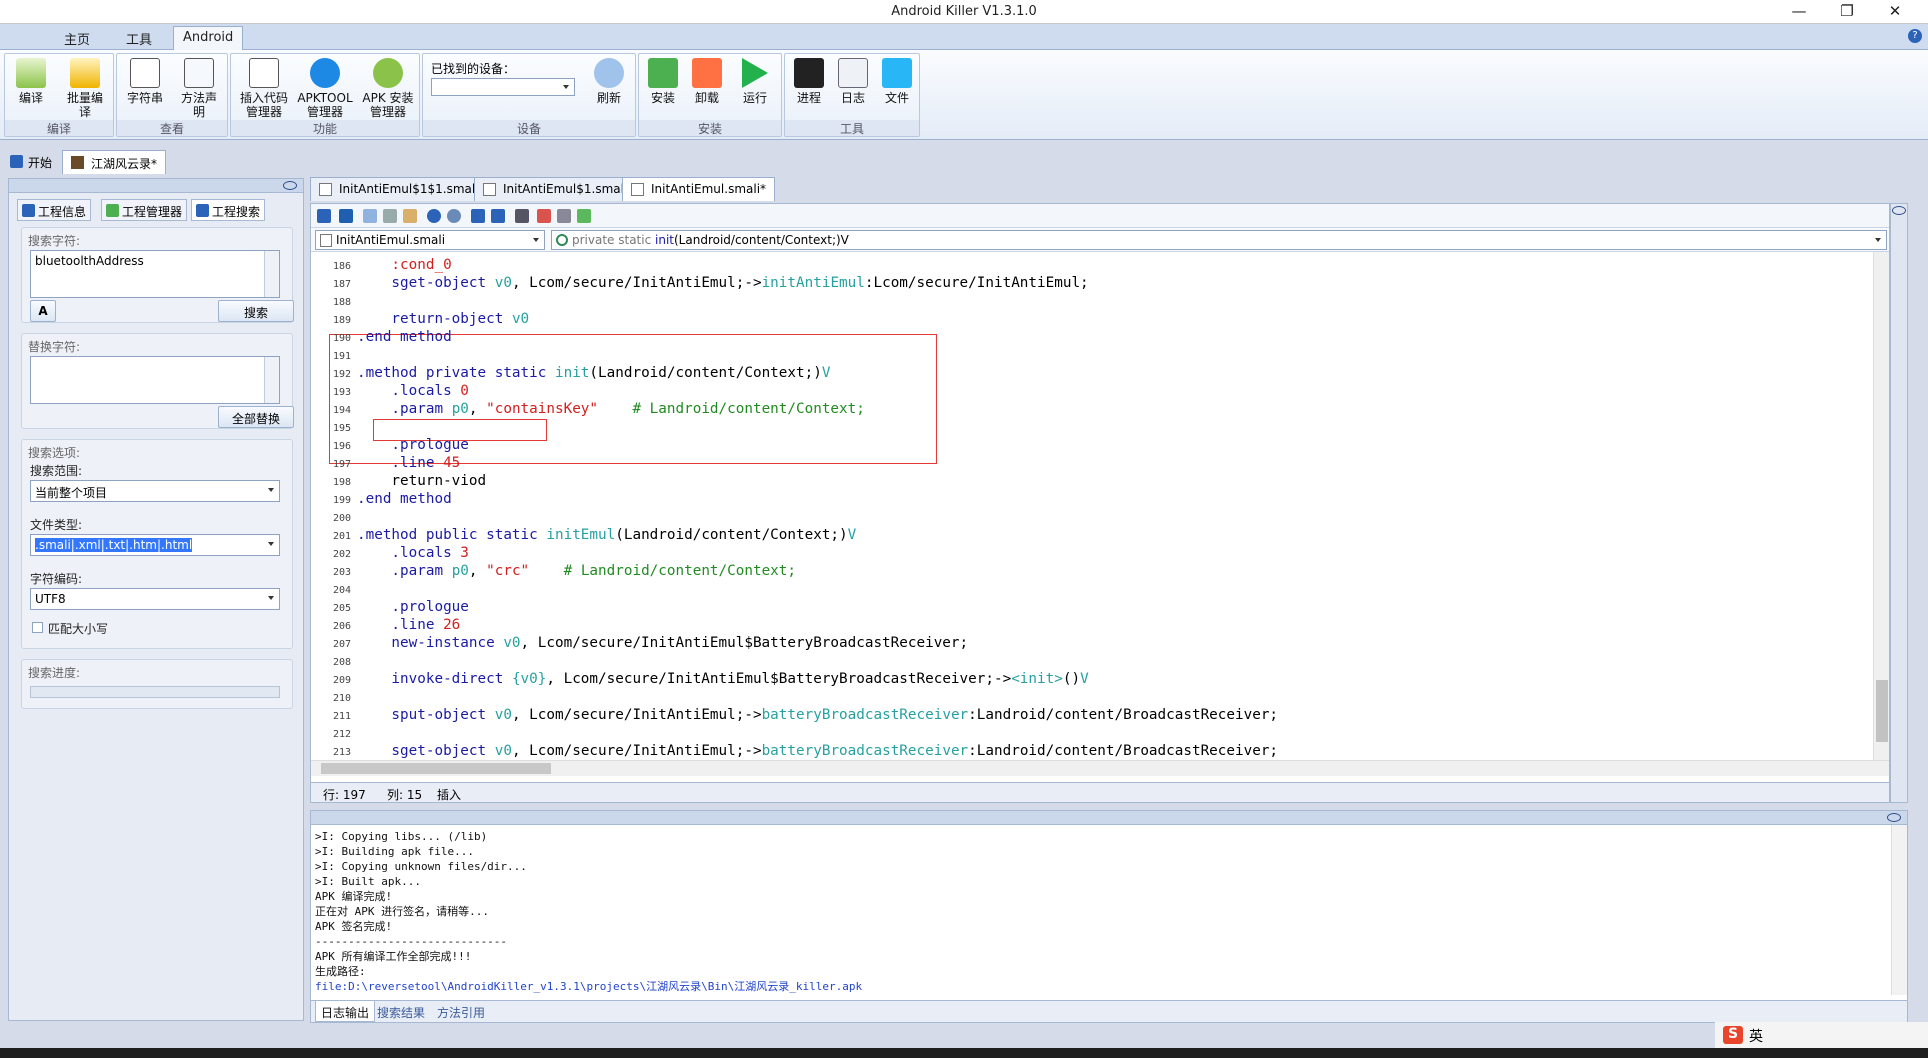 This screenshot has width=1928, height=1058. I want to click on code-line: 196 .prologue, so click(390, 445).